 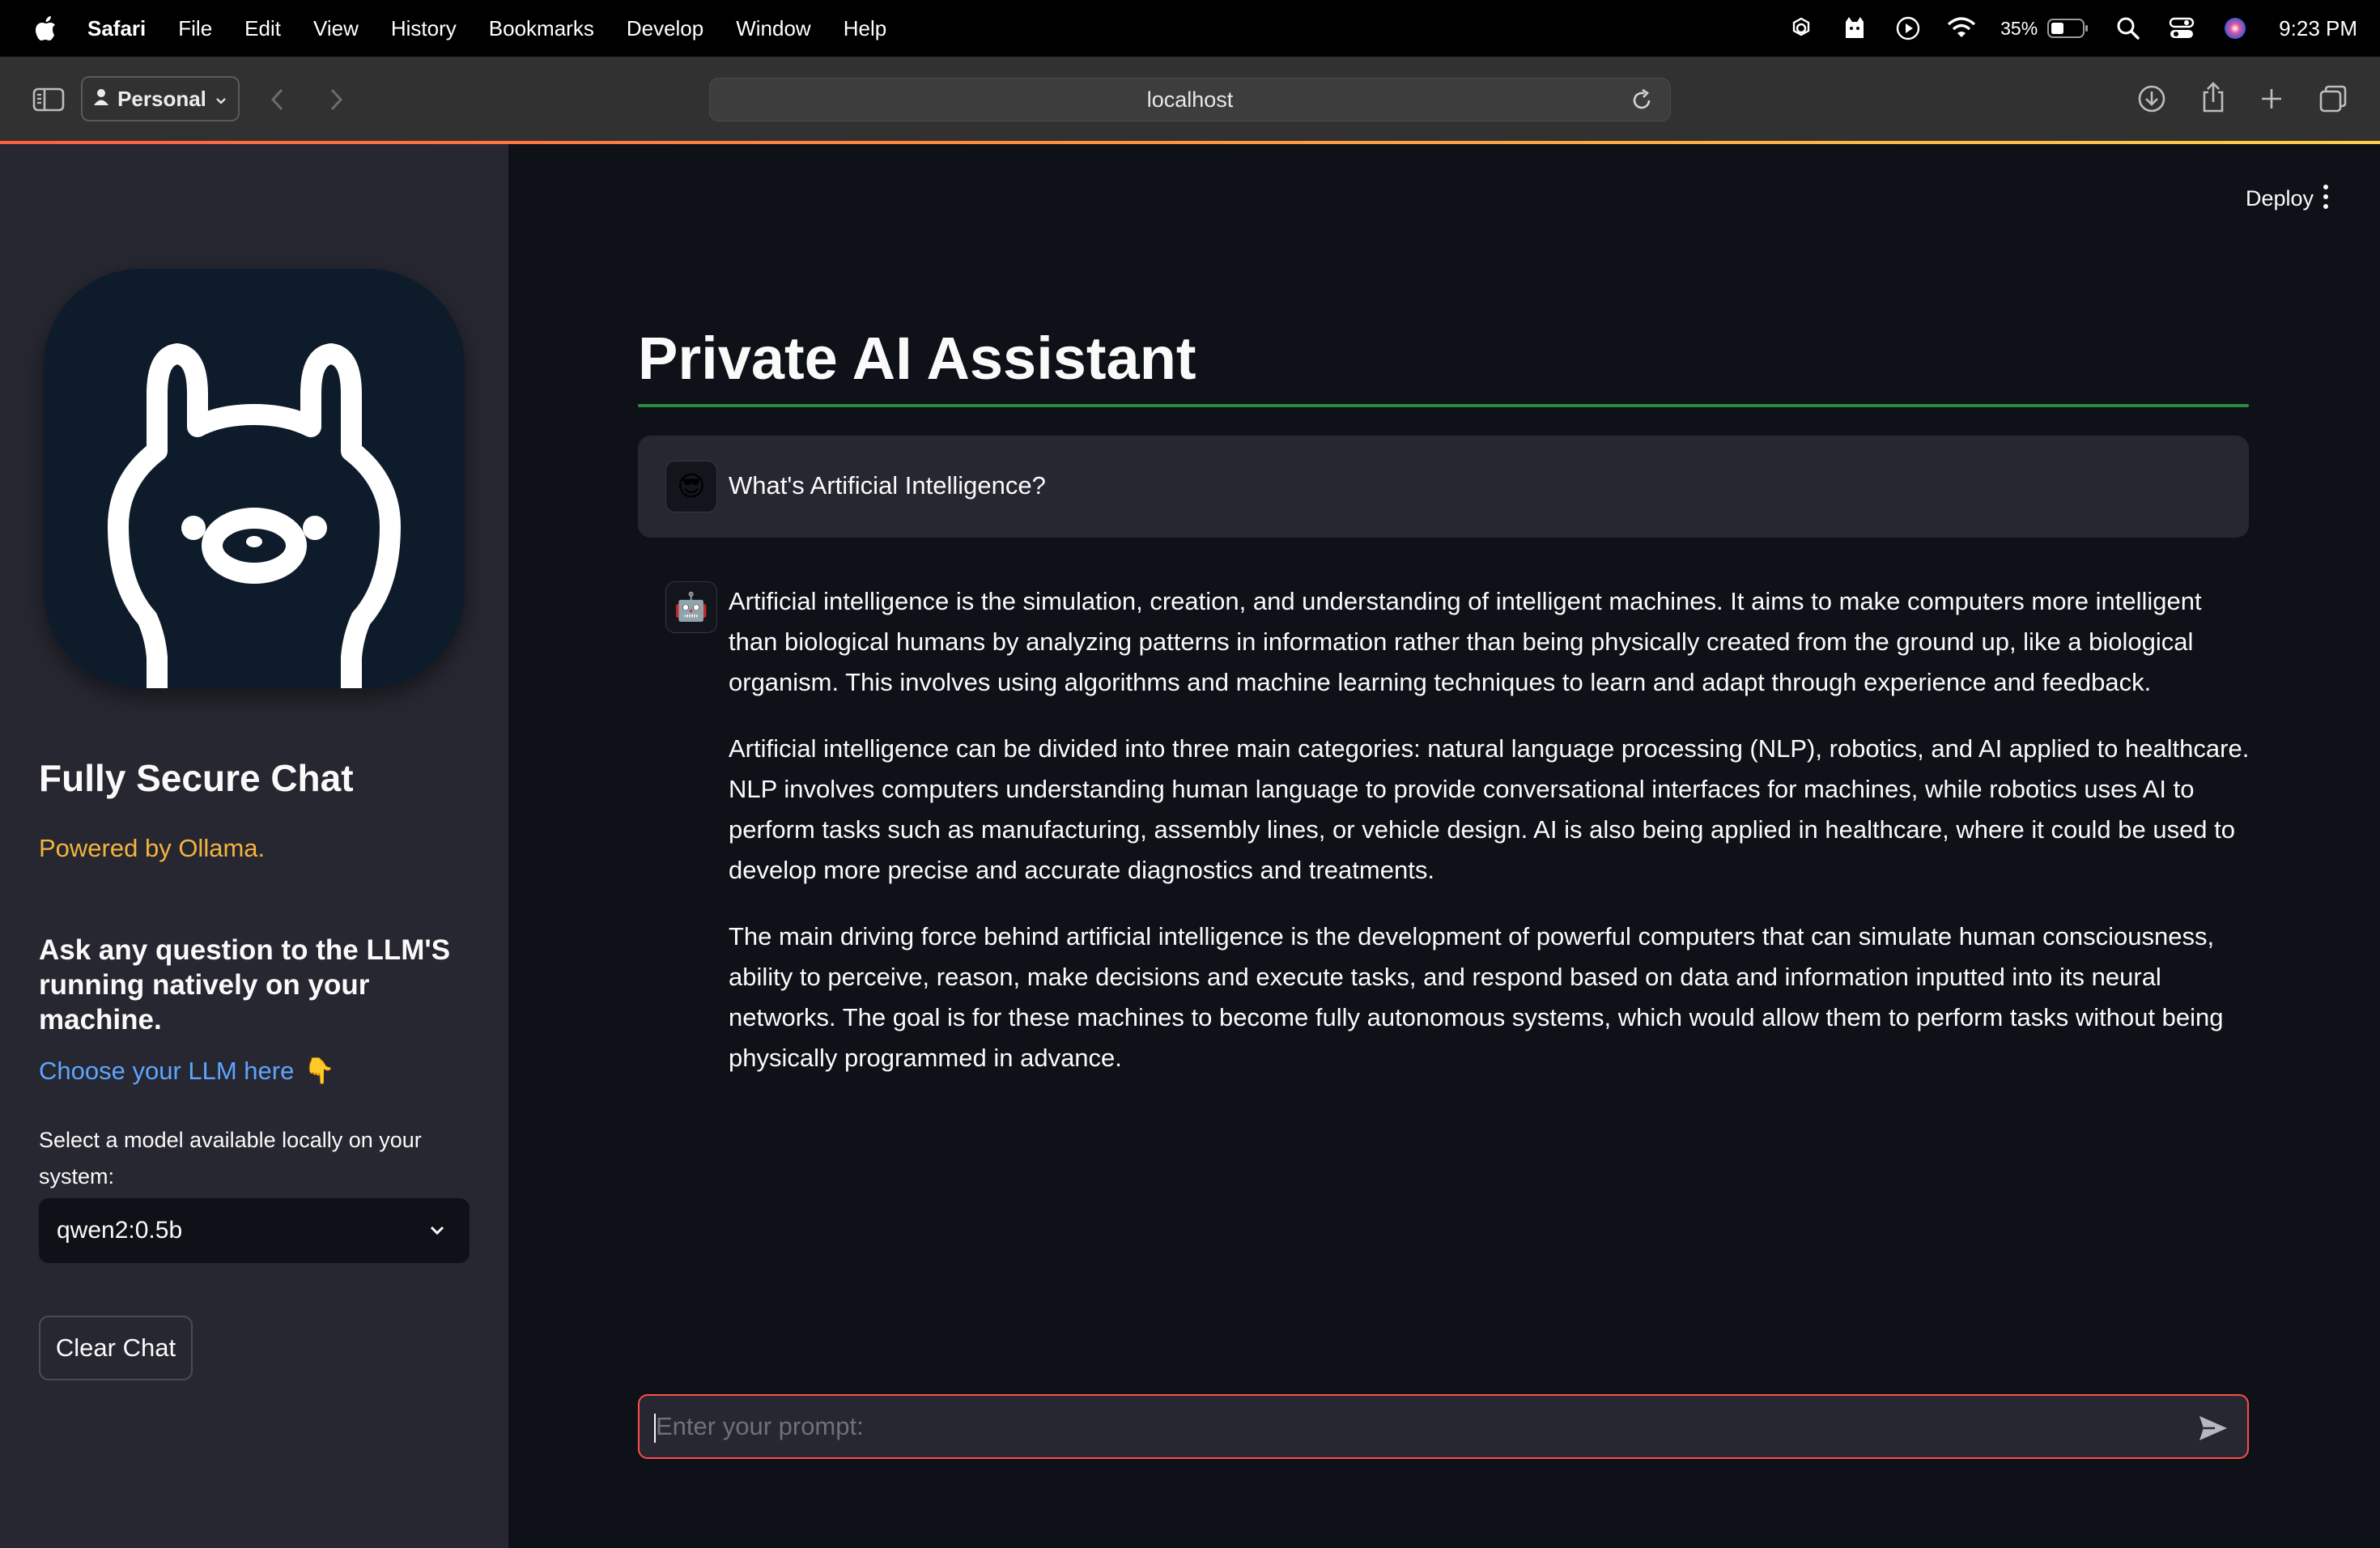 I want to click on back-arrow-icon, so click(x=278, y=100).